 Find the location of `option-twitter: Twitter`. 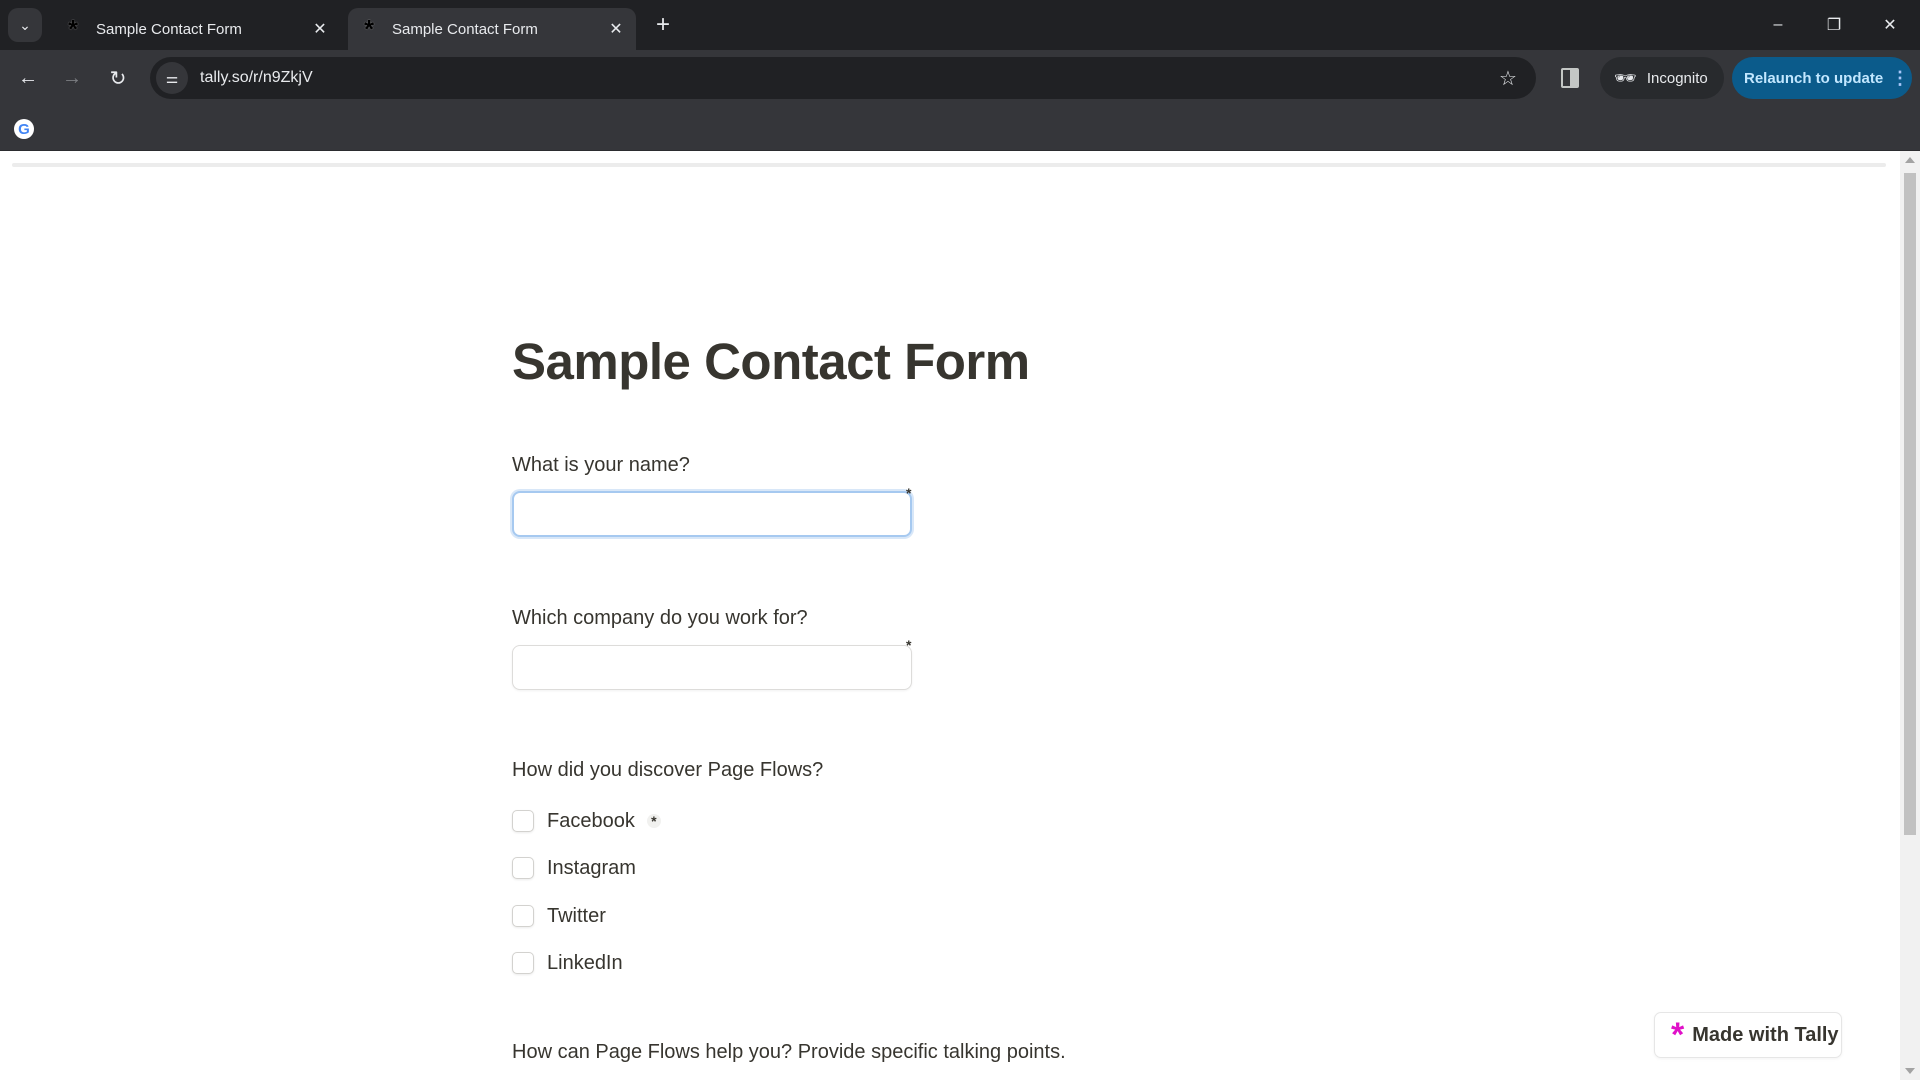

option-twitter: Twitter is located at coordinates (559, 916).